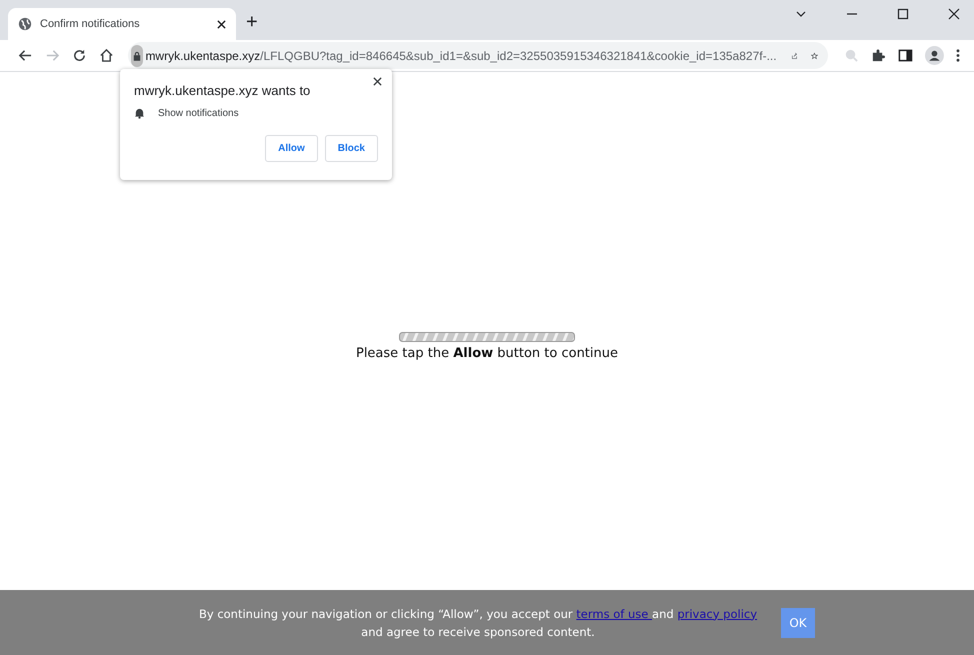  Describe the element at coordinates (79, 55) in the screenshot. I see `reload-icon` at that location.